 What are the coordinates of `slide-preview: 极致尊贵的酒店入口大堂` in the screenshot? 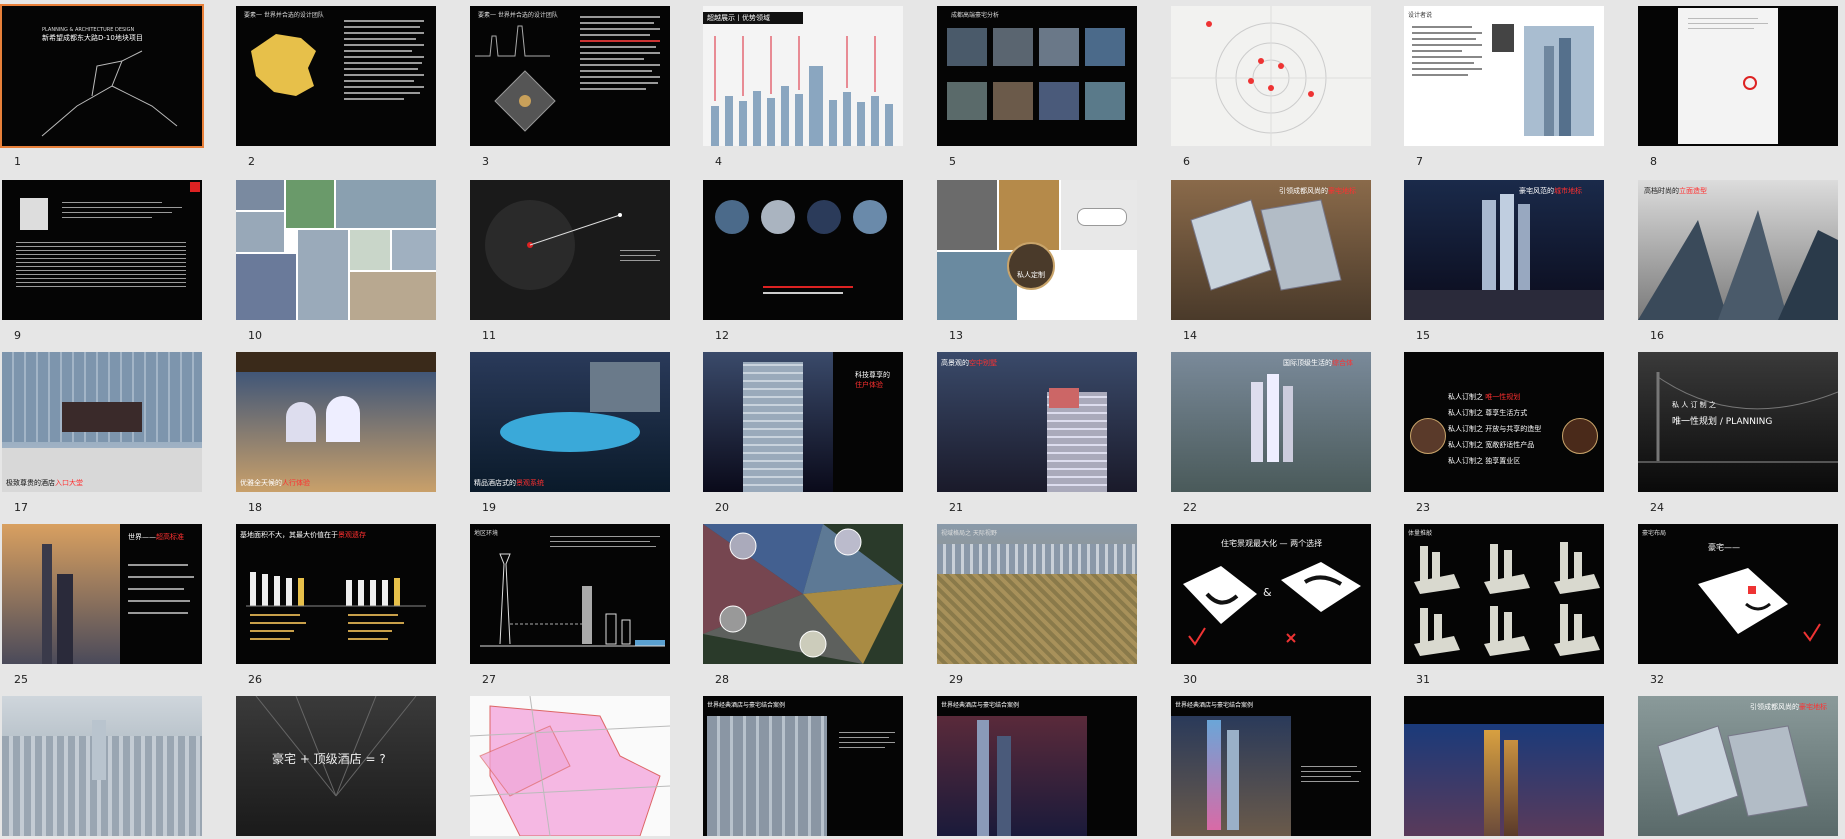 It's located at (102, 422).